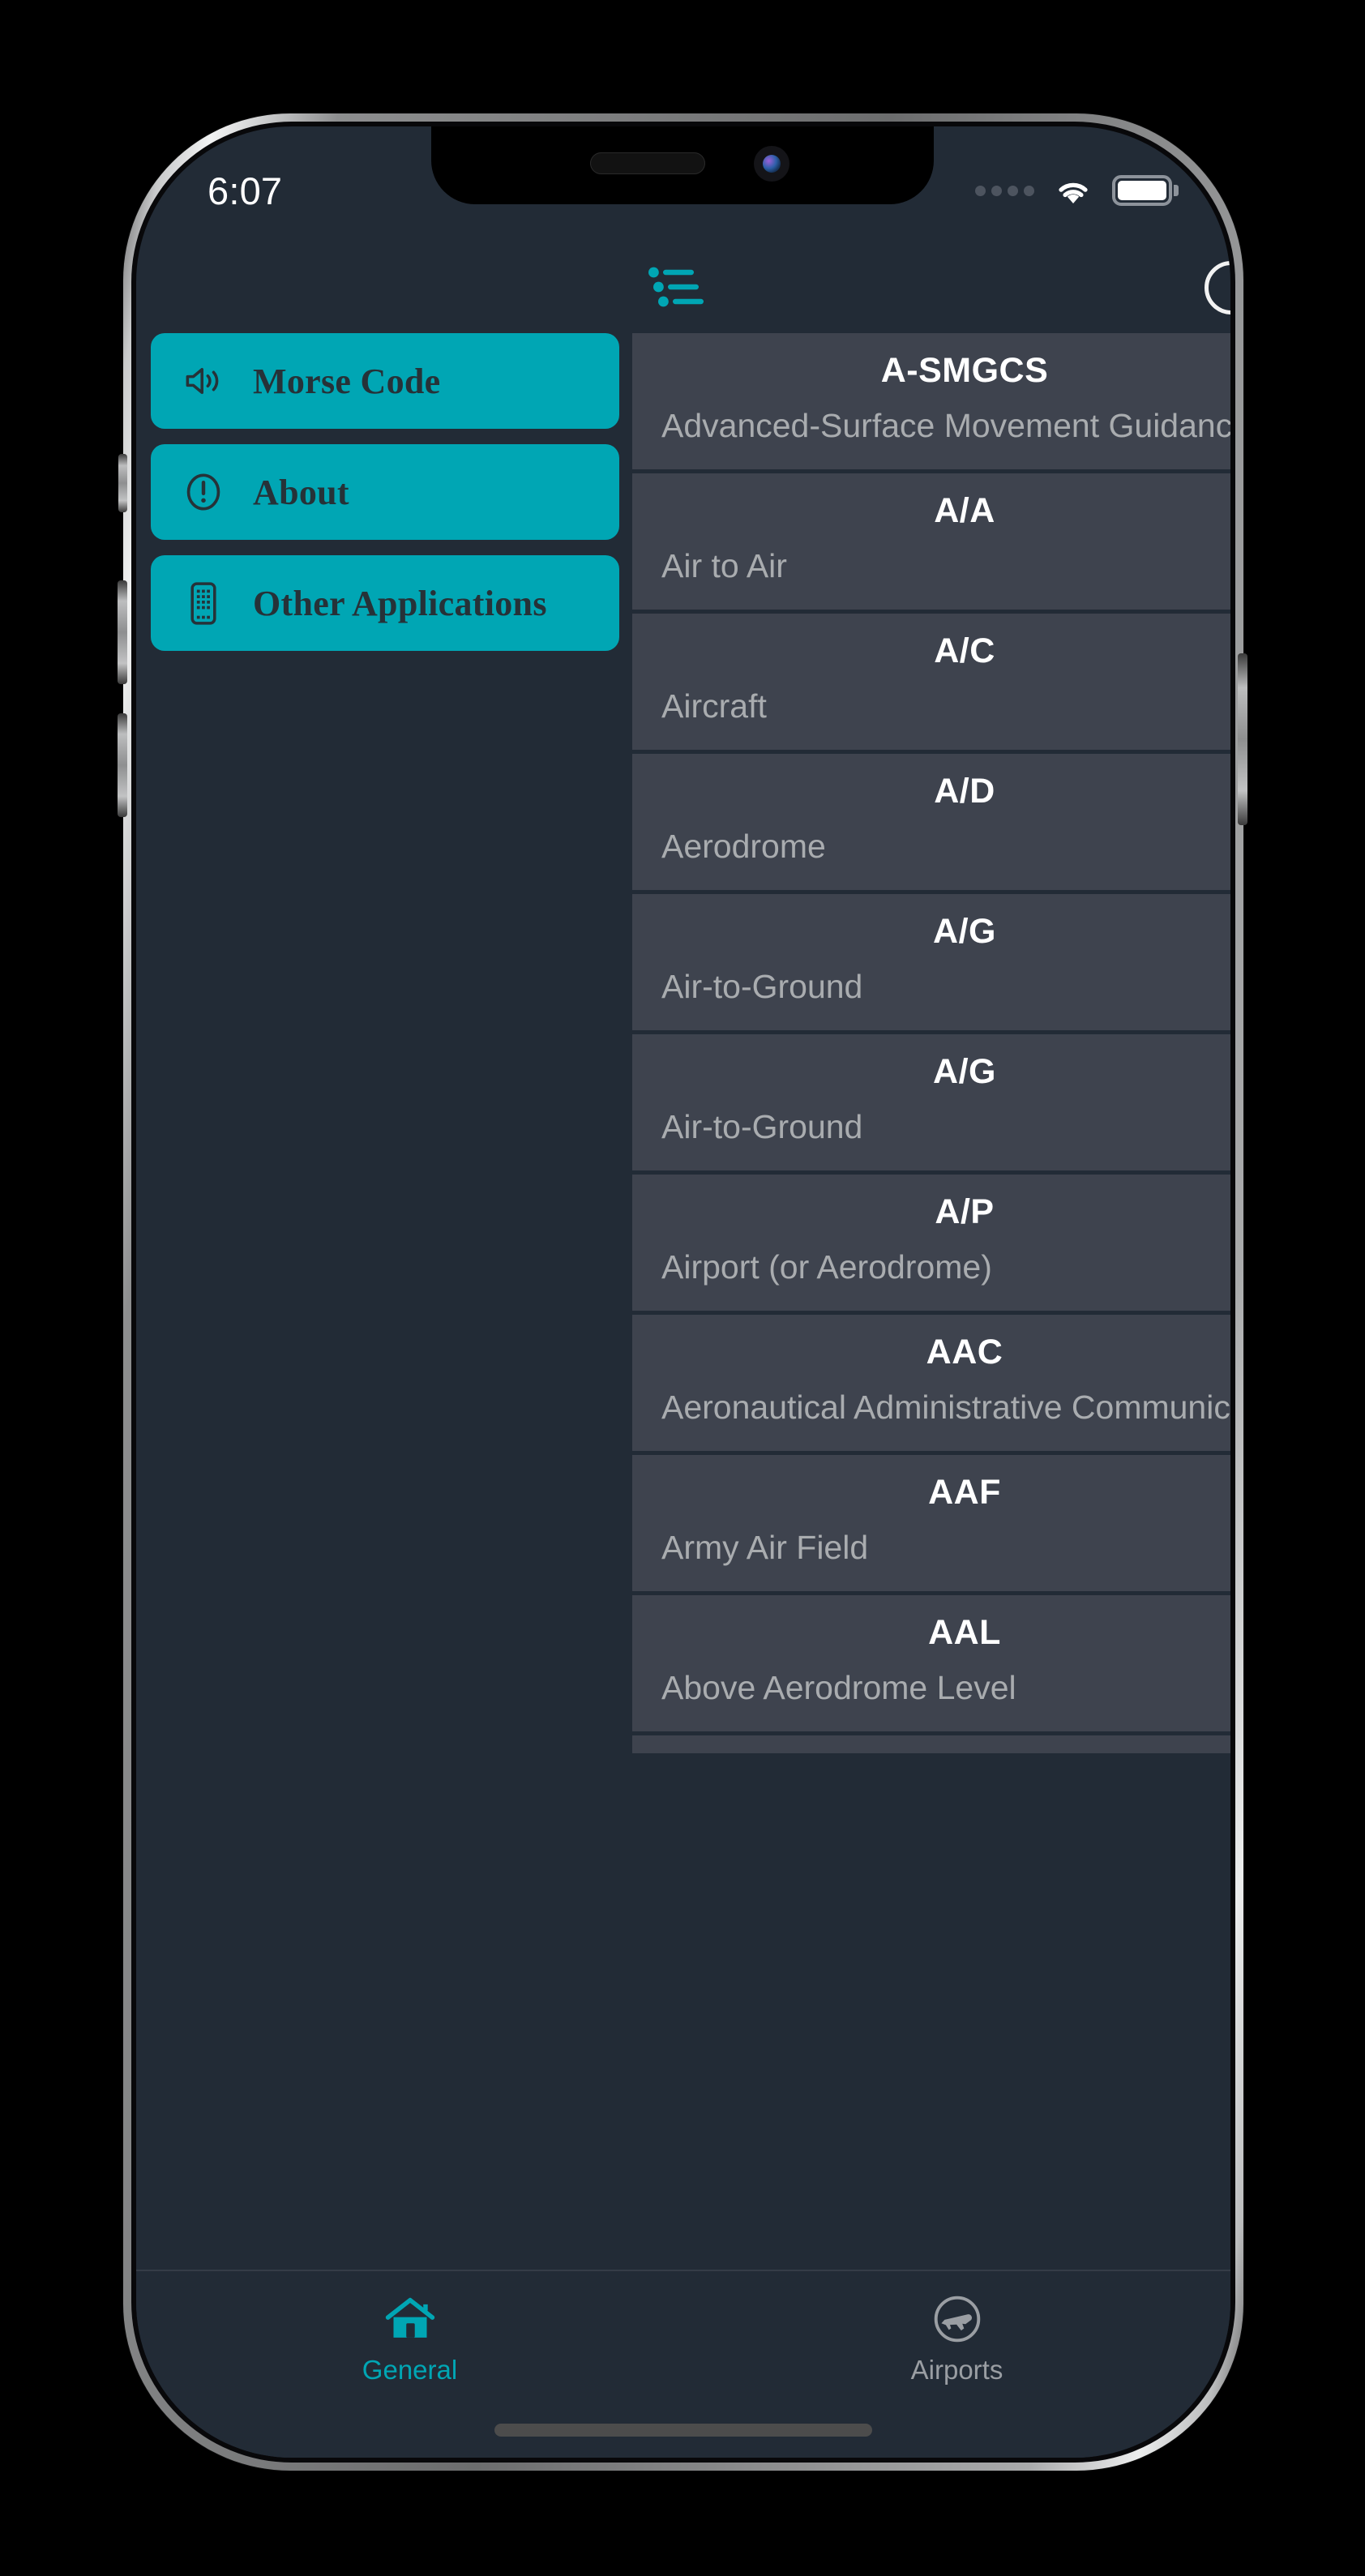  What do you see at coordinates (410, 2370) in the screenshot?
I see `tab-label: General` at bounding box center [410, 2370].